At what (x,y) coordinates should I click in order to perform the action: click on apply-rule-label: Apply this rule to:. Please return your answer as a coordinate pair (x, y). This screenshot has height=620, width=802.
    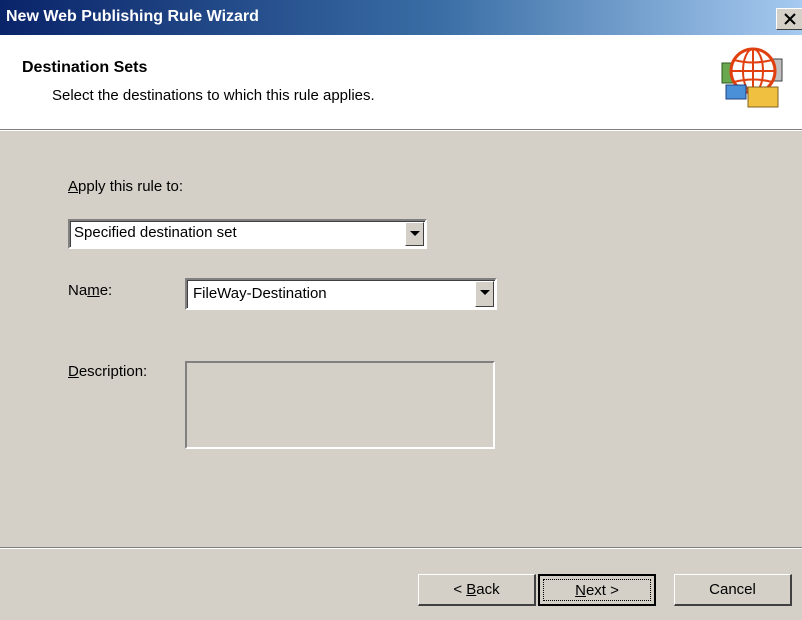
    Looking at the image, I should click on (125, 186).